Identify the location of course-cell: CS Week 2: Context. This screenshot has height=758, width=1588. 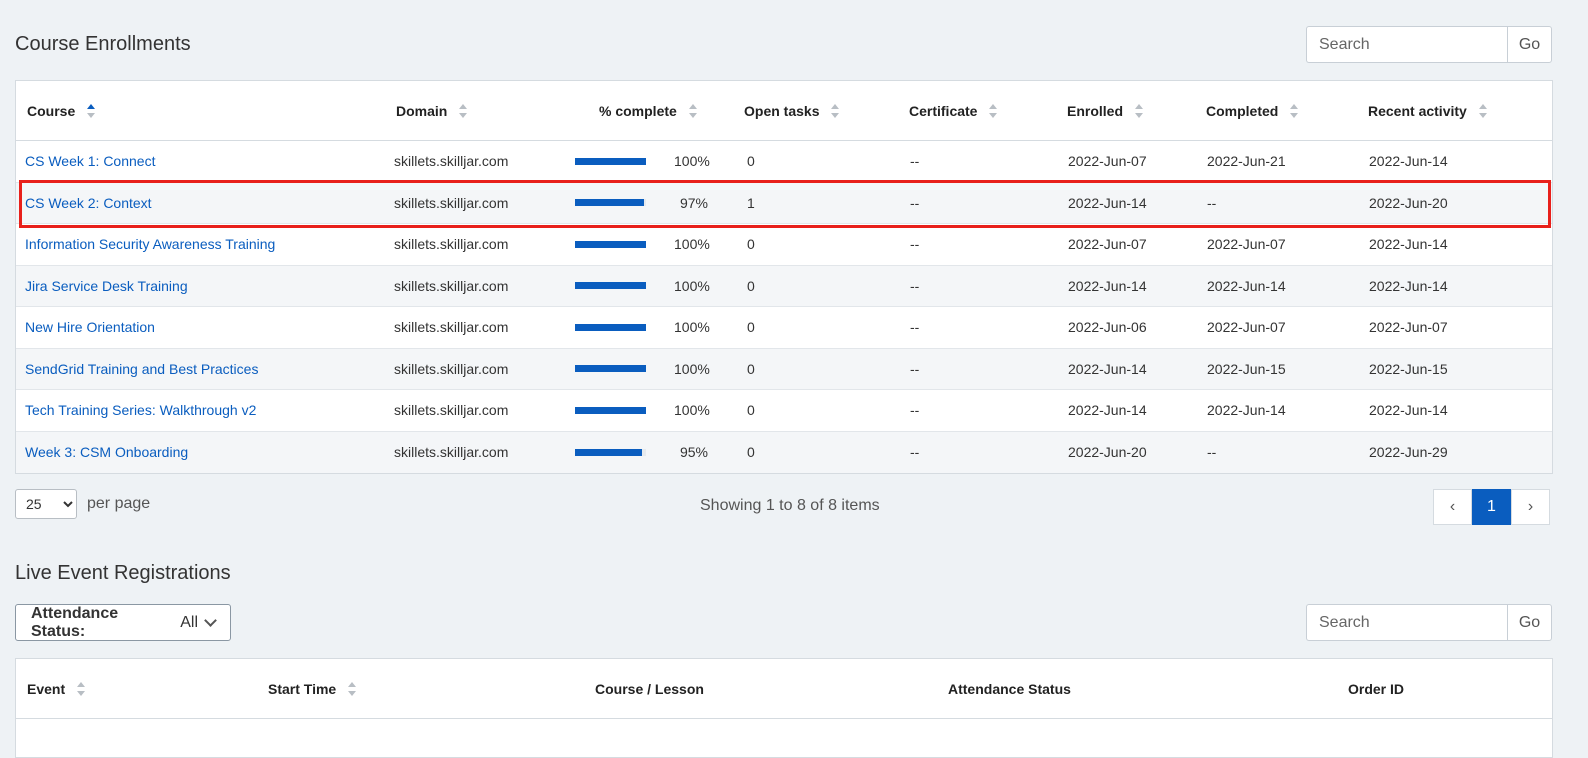
(205, 203).